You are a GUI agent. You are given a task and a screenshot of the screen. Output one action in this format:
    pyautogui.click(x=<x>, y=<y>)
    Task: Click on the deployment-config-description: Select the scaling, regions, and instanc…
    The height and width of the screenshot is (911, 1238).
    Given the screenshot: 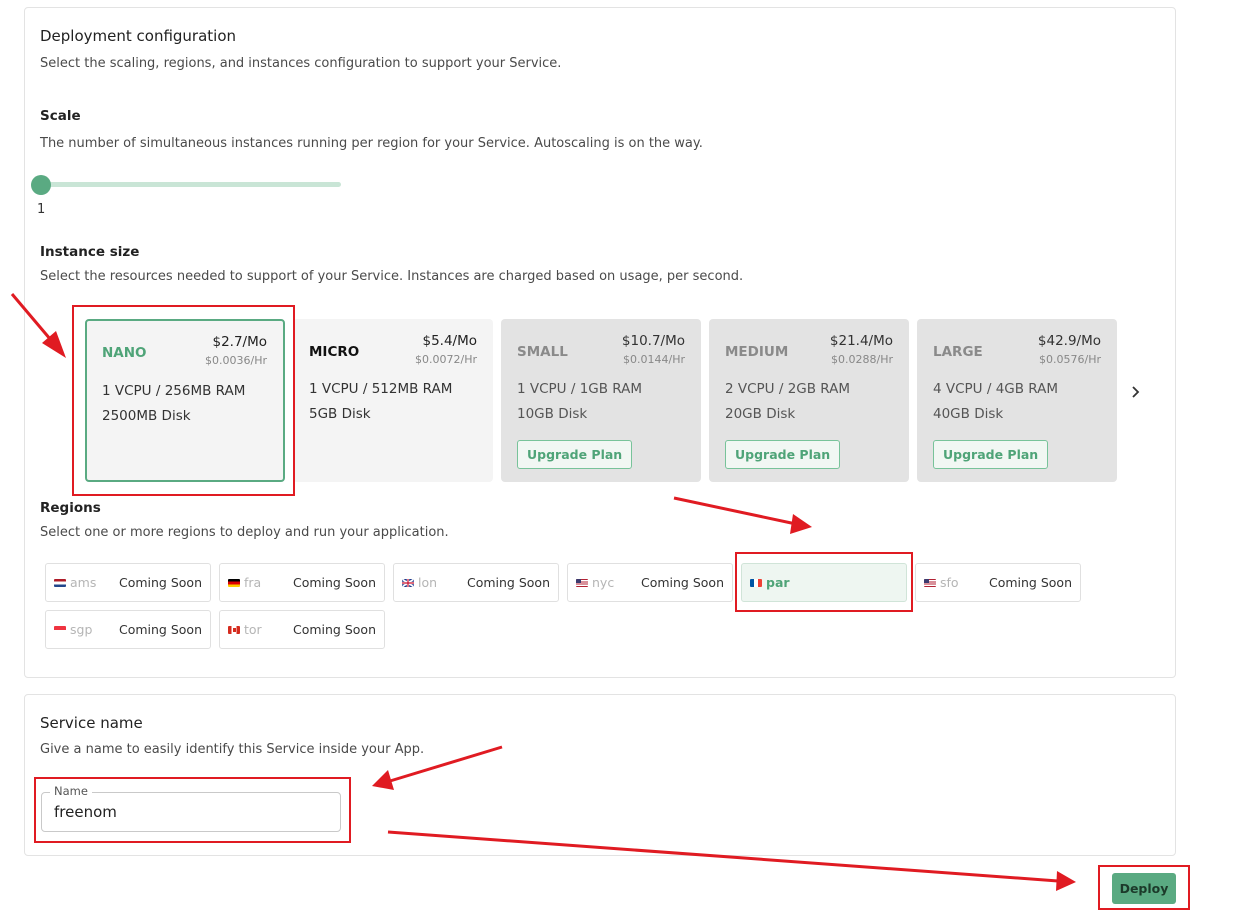 What is the action you would take?
    pyautogui.click(x=301, y=63)
    